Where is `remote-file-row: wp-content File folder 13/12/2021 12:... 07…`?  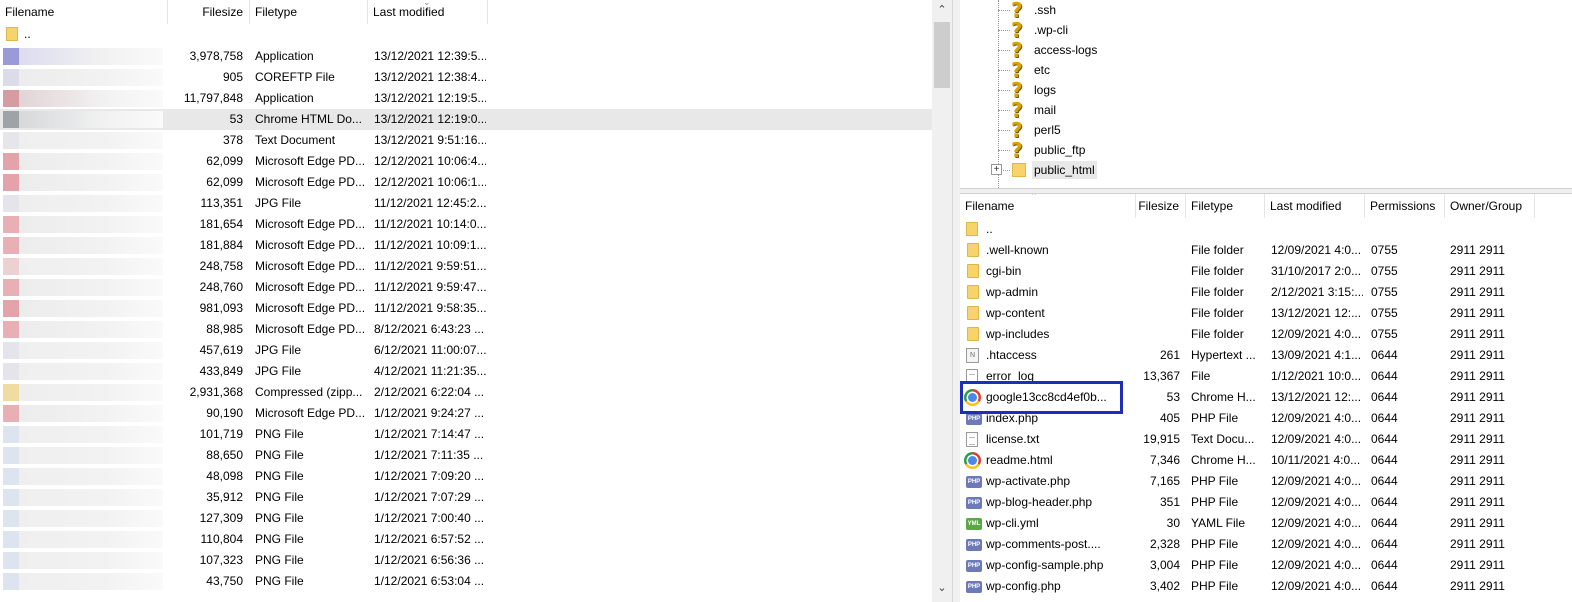
remote-file-row: wp-content File folder 13/12/2021 12:... 07… is located at coordinates (1266, 313).